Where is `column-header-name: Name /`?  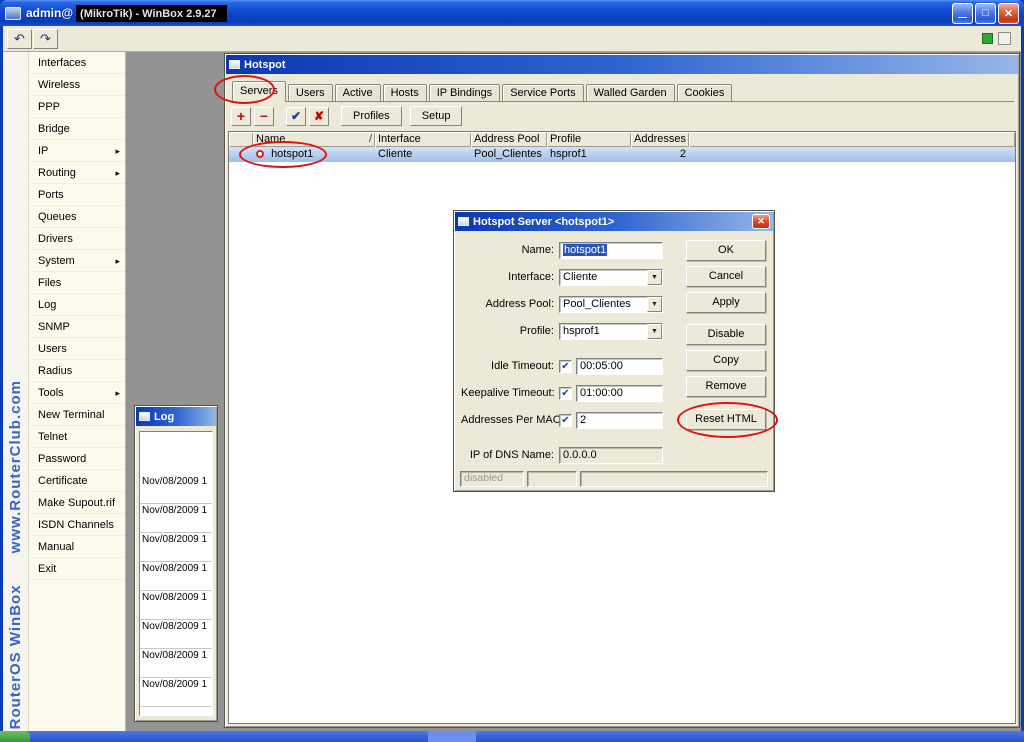
column-header-name: Name / is located at coordinates (314, 139).